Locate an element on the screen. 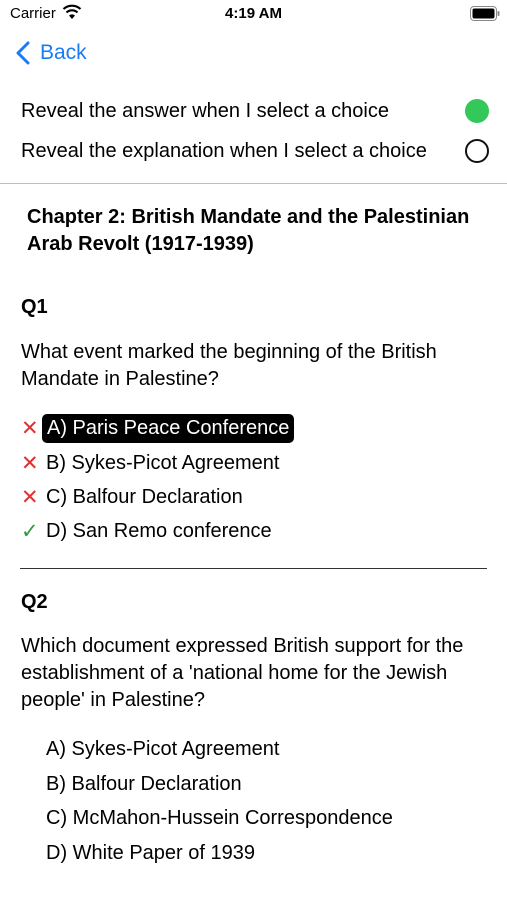 This screenshot has width=507, height=900. choice-q2-d: D) White Paper of 1939 is located at coordinates (140, 853).